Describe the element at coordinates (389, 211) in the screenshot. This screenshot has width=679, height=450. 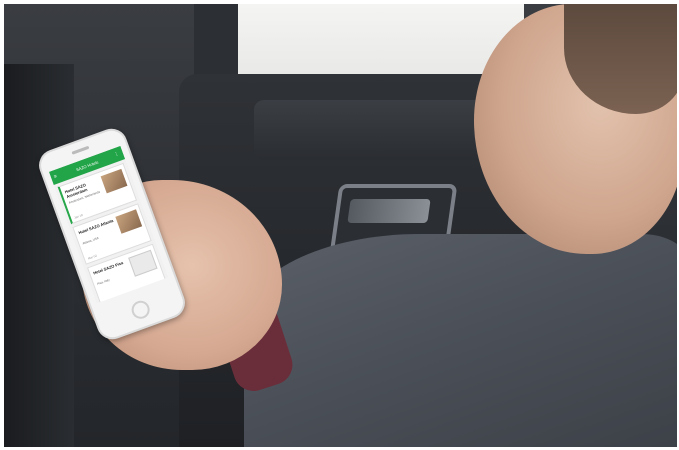
I see `door-handle-lever` at that location.